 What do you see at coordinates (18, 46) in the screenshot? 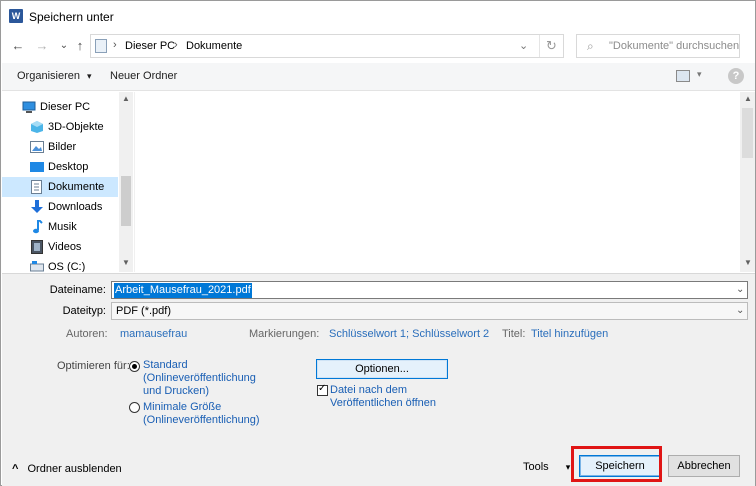
I see `back-arrow-icon: ←` at bounding box center [18, 46].